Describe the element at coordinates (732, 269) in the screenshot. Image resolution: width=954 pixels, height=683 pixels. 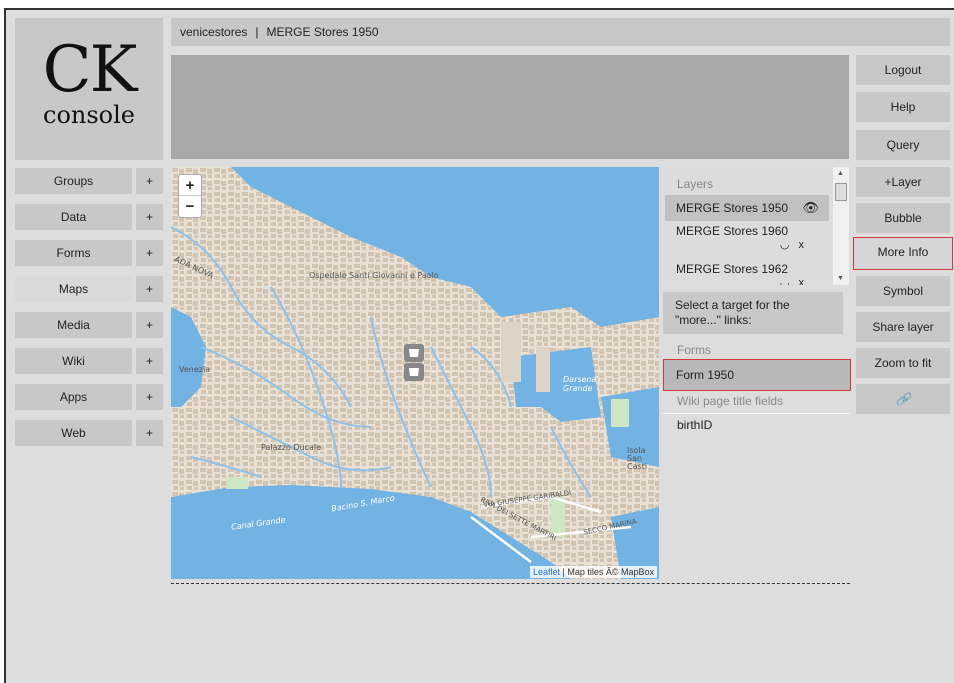
I see `layer-name: MERGE Stores 1962` at that location.